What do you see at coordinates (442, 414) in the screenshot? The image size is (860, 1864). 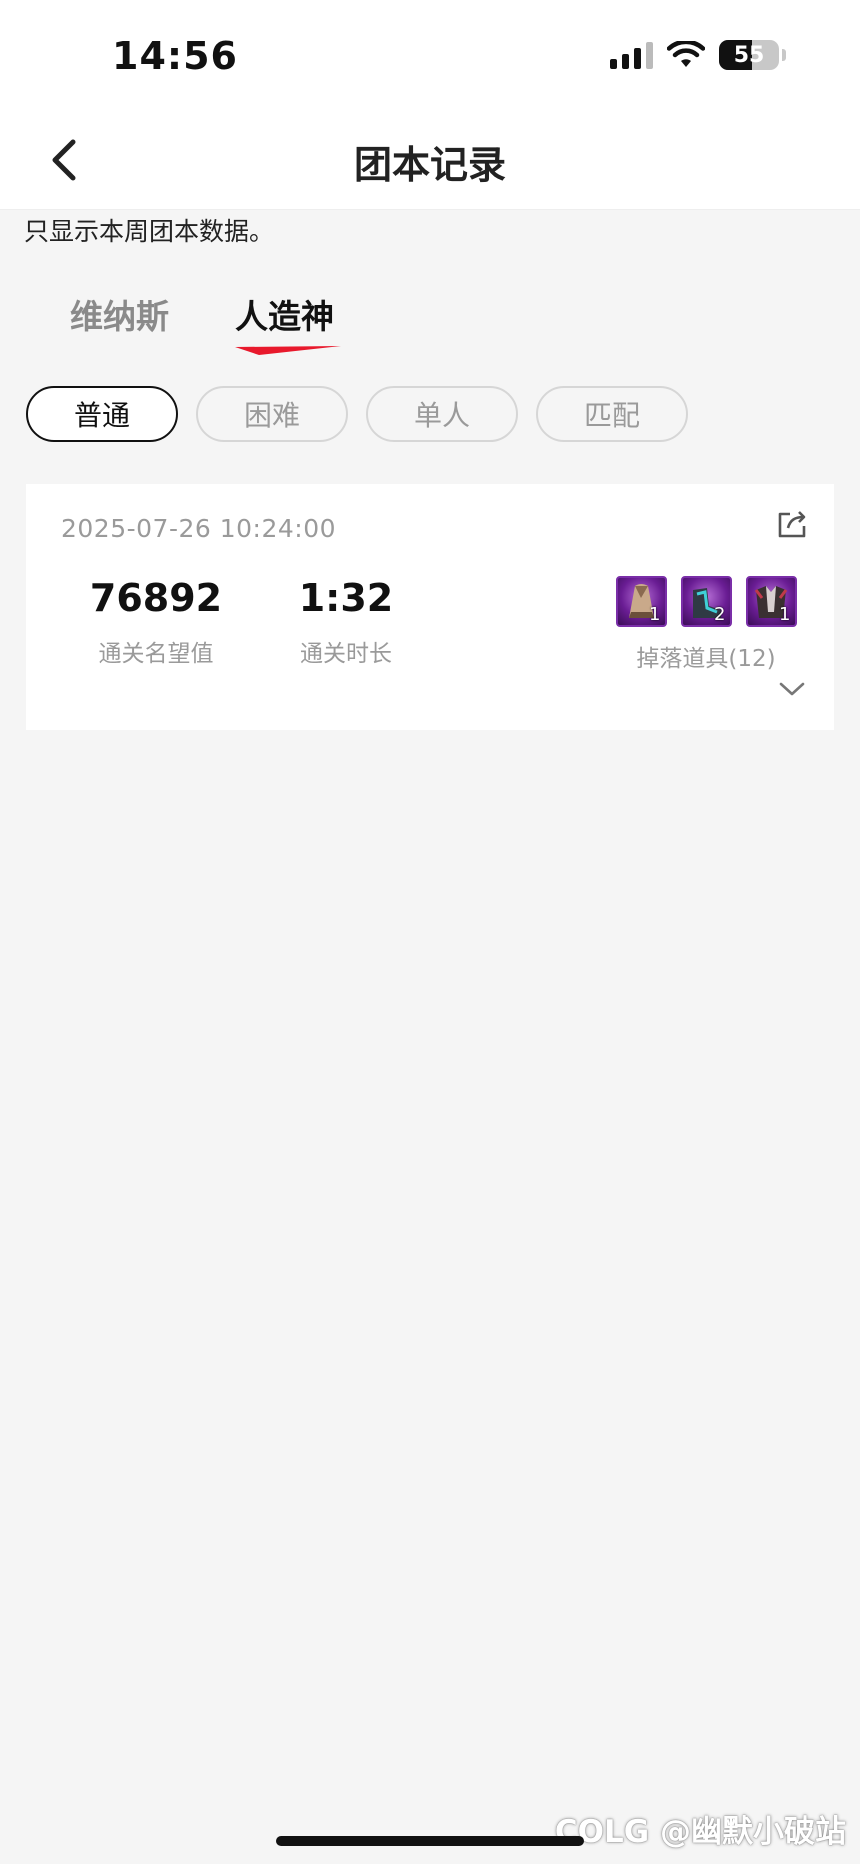 I see `filter-solo: 单人` at bounding box center [442, 414].